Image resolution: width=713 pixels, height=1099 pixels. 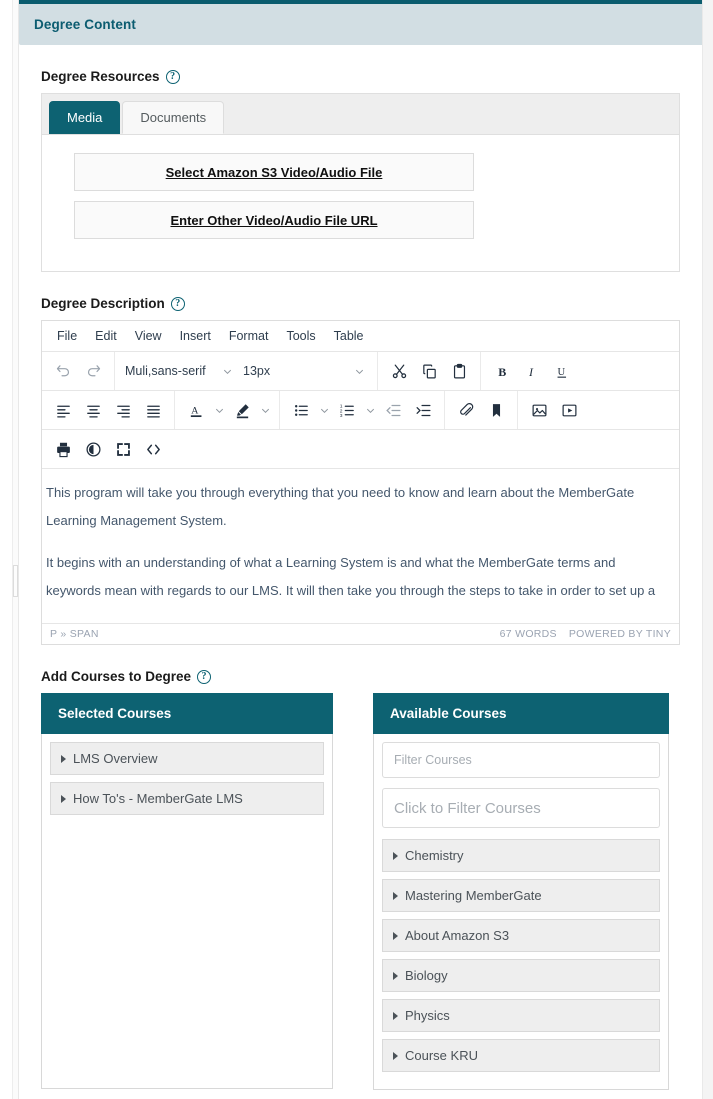 I want to click on menu-table: Table, so click(x=349, y=336).